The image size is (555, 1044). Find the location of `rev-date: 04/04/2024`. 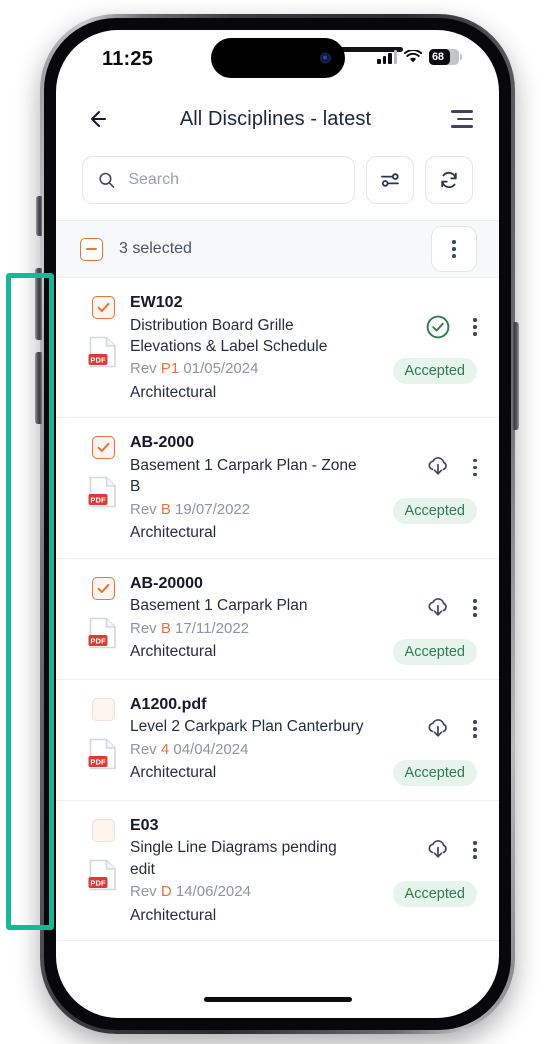

rev-date: 04/04/2024 is located at coordinates (211, 749).